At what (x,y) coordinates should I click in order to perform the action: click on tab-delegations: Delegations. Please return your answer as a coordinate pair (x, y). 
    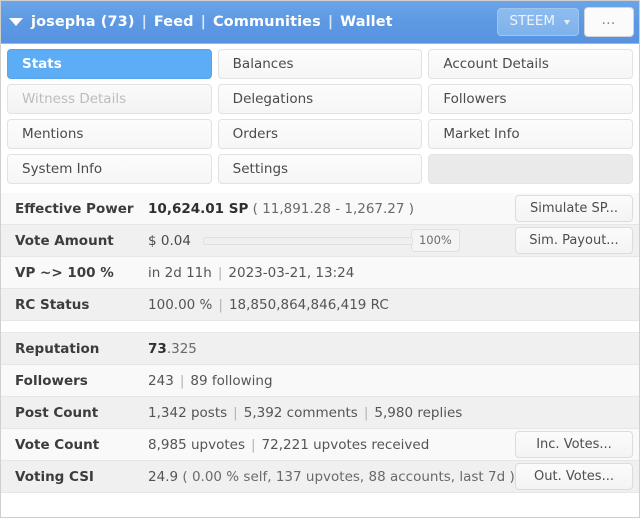
    Looking at the image, I should click on (320, 99).